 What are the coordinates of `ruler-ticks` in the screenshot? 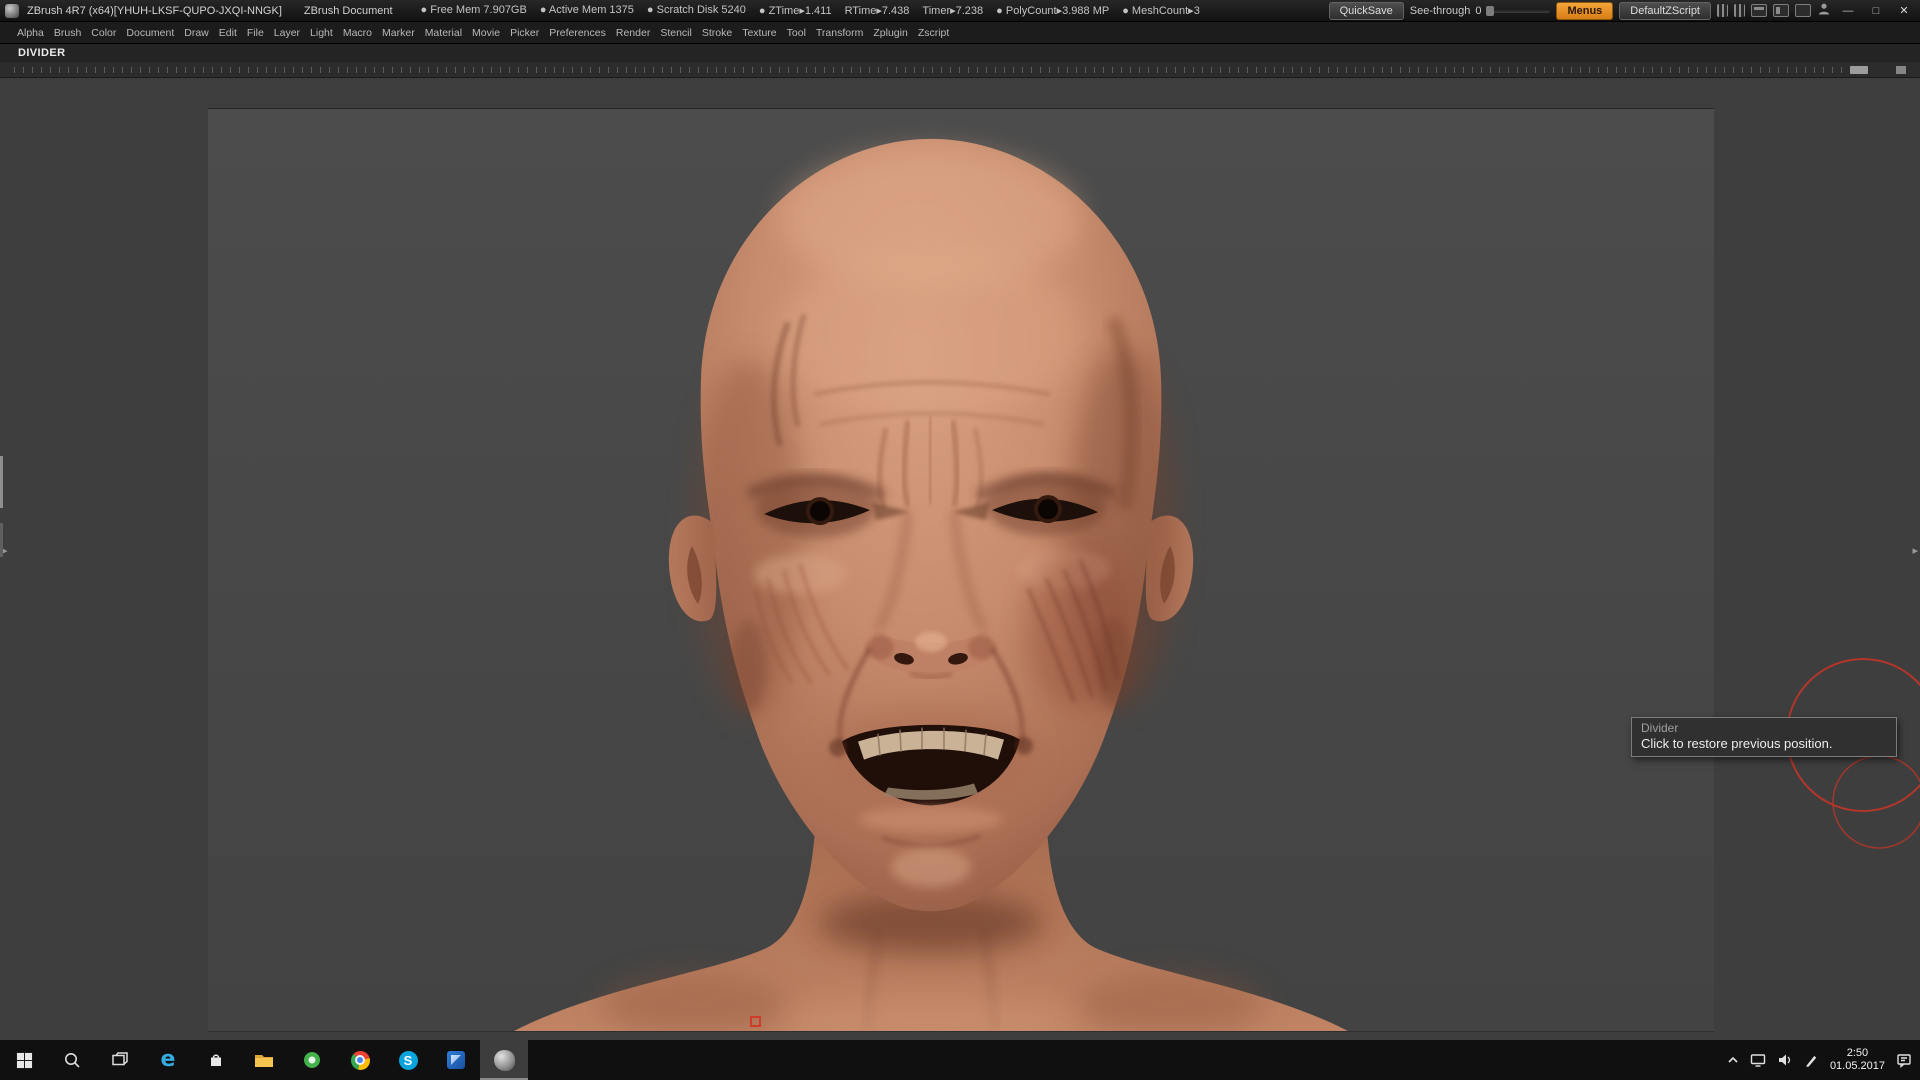 It's located at (935, 70).